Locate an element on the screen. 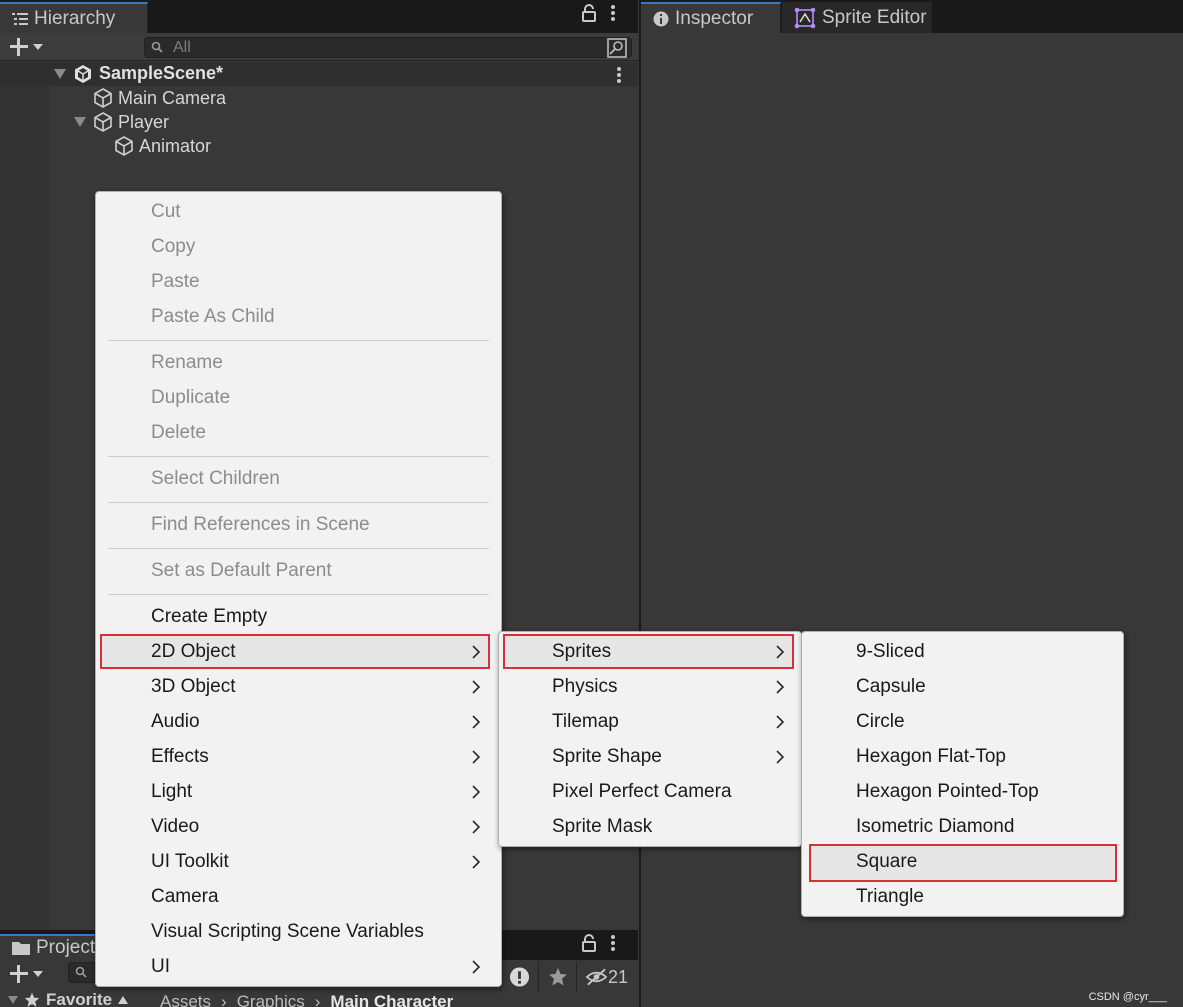 Image resolution: width=1183 pixels, height=1007 pixels. menu-item-label: Duplicate is located at coordinates (191, 397).